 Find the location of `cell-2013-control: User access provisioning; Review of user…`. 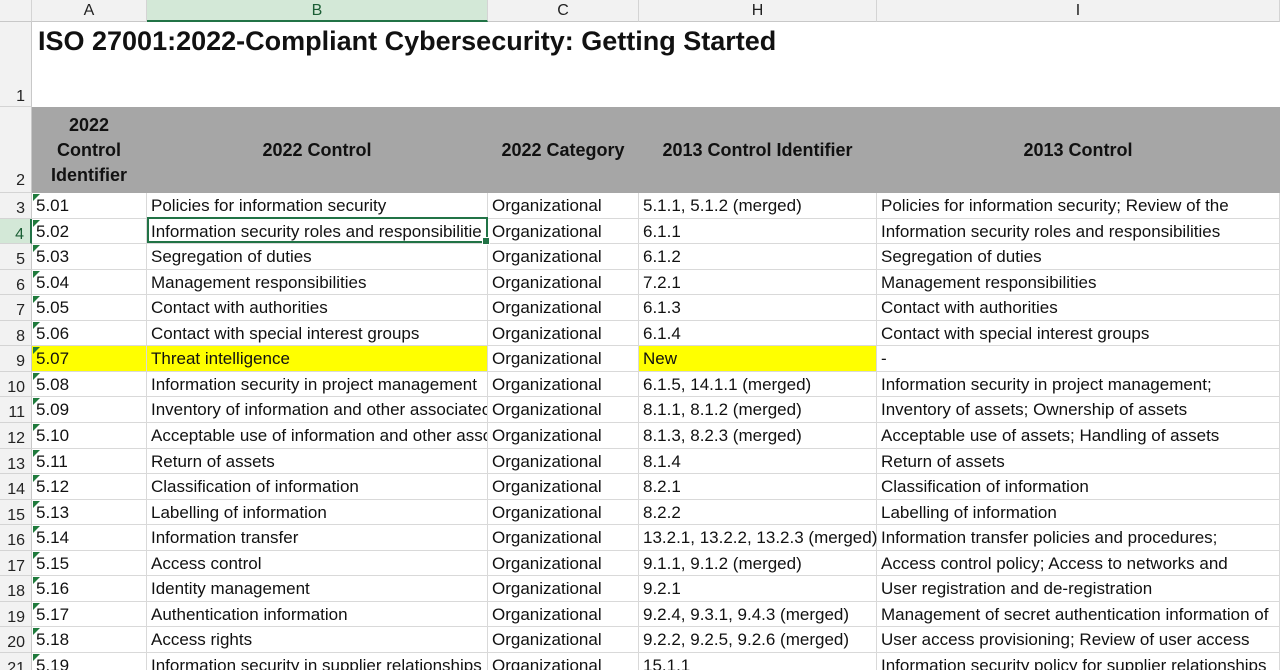

cell-2013-control: User access provisioning; Review of user… is located at coordinates (1078, 640).